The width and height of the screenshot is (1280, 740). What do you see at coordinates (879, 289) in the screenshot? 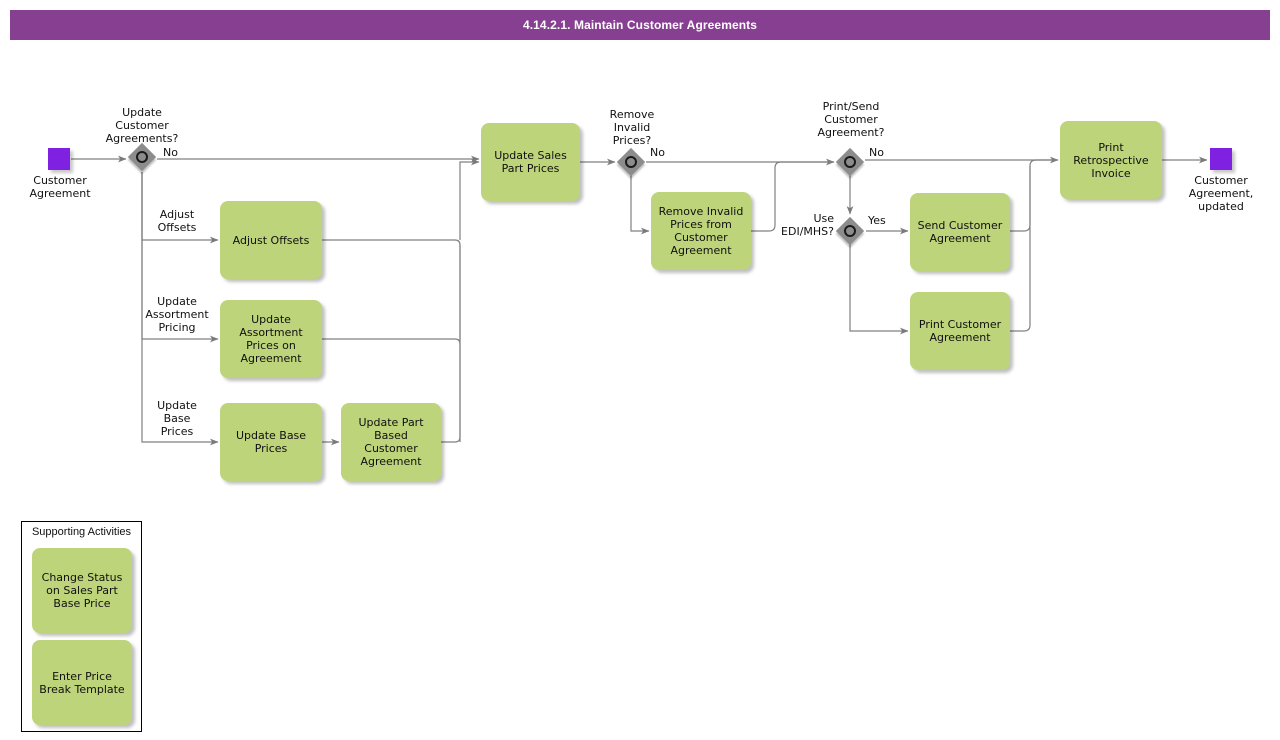
I see `edge-edi-no-to-print-agreement` at bounding box center [879, 289].